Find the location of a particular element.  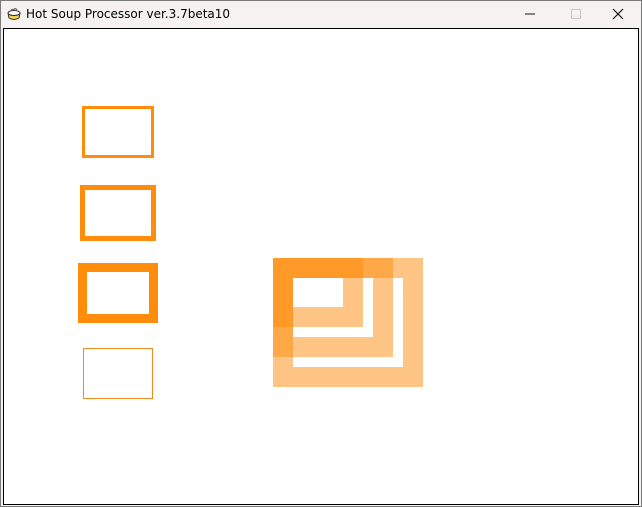

close-button is located at coordinates (618, 14).